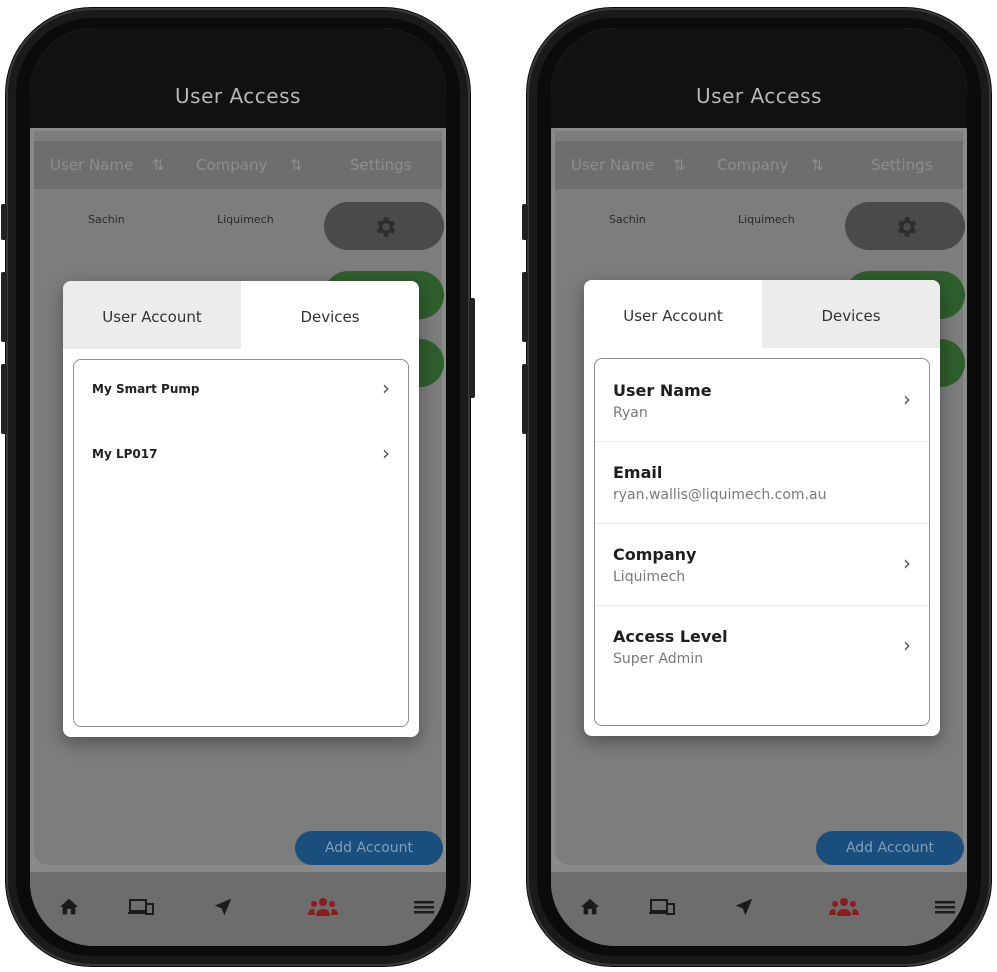 The image size is (997, 972). I want to click on field-value: Ryan, so click(630, 413).